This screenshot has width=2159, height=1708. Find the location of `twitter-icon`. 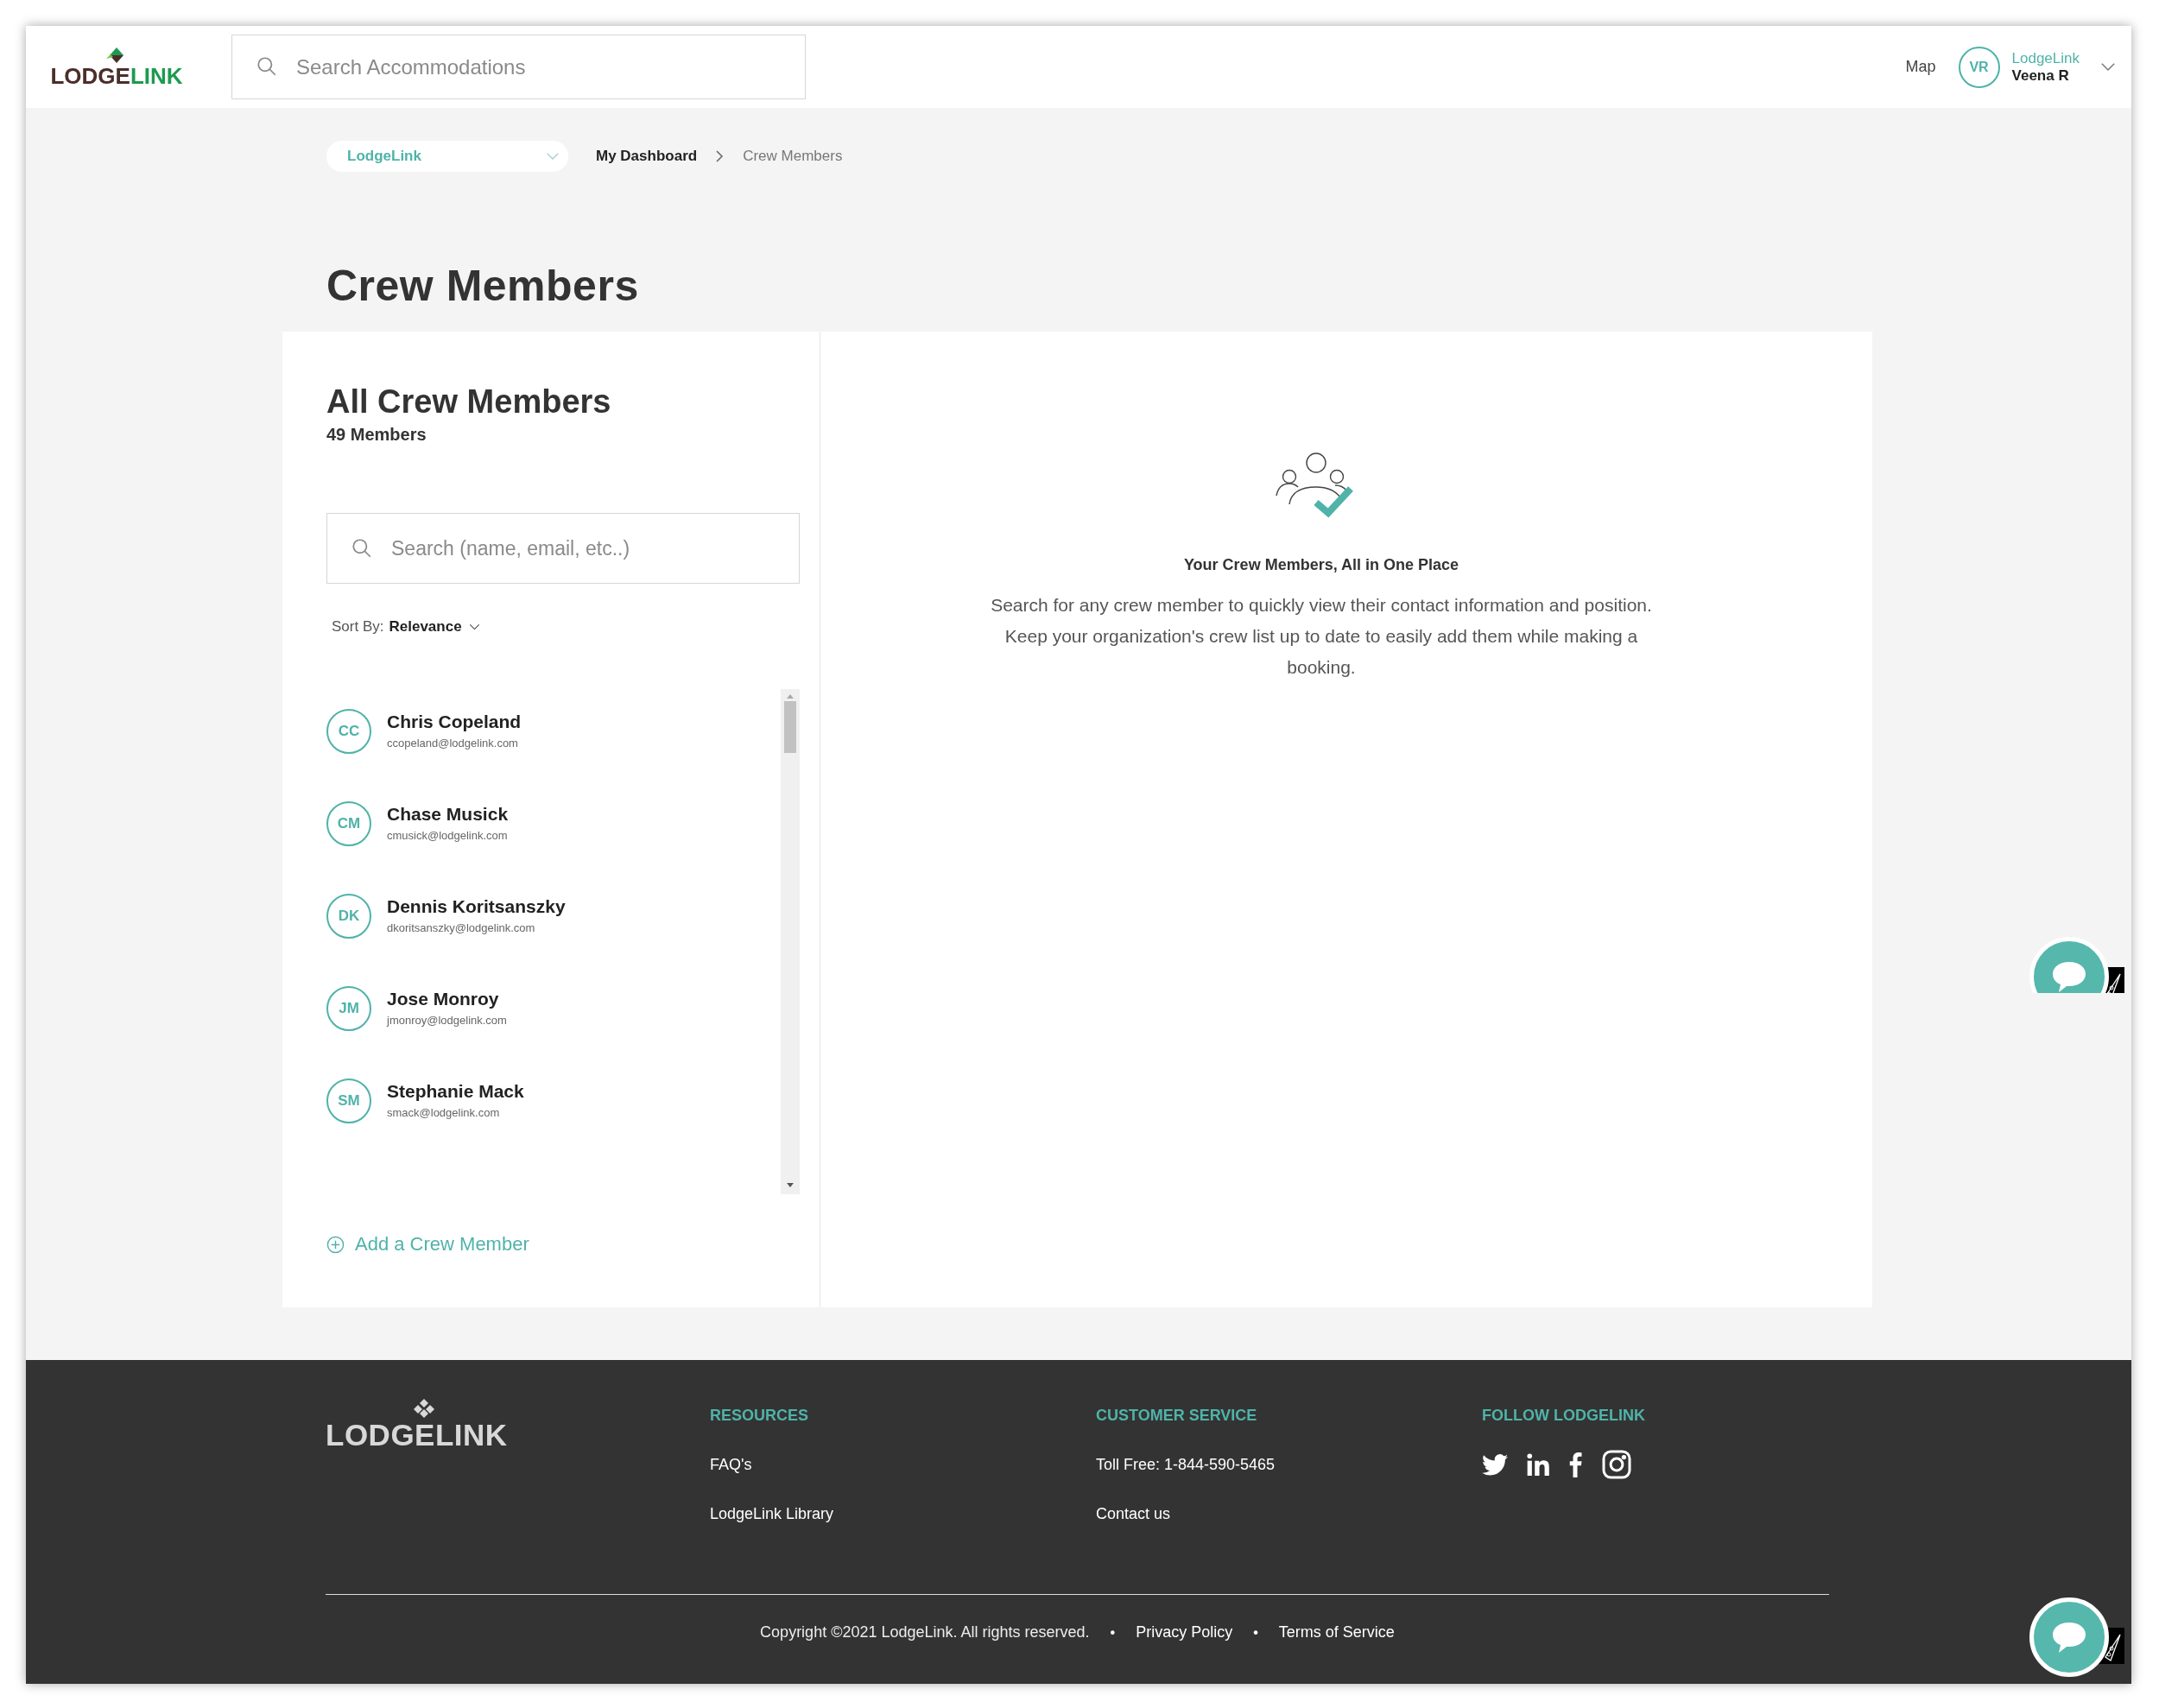

twitter-icon is located at coordinates (1495, 1465).